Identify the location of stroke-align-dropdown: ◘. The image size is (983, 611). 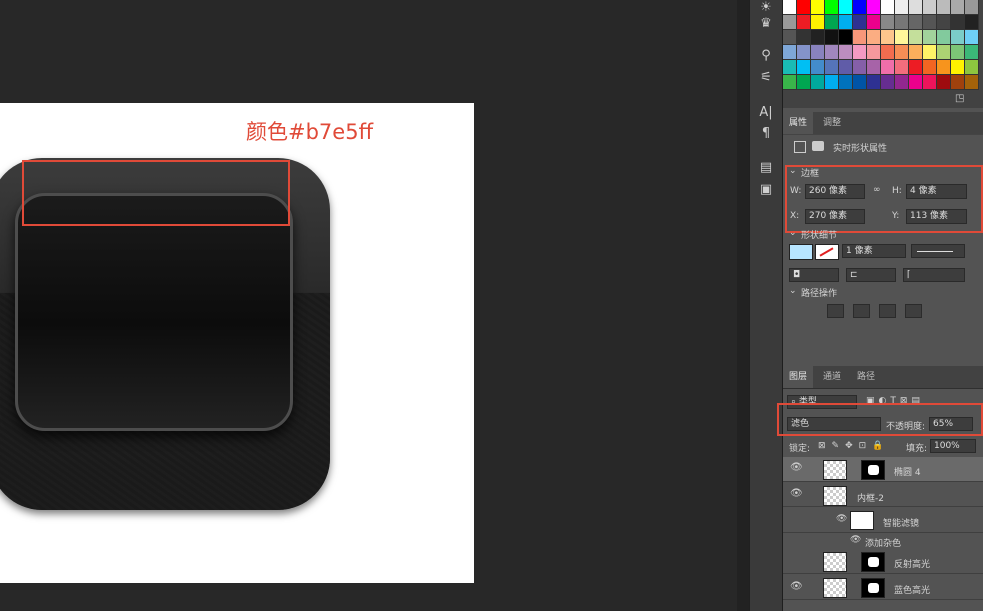
(814, 275).